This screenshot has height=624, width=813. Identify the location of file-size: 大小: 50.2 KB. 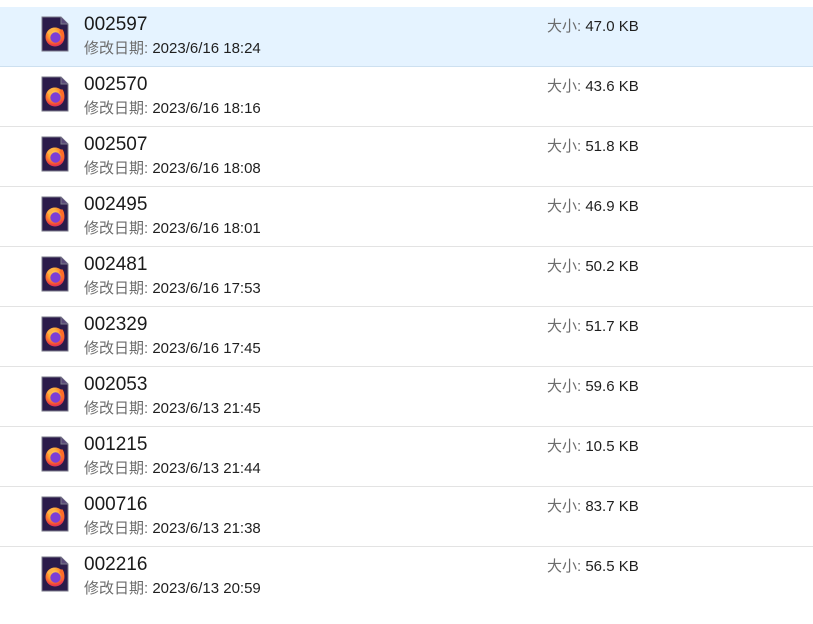
(593, 267).